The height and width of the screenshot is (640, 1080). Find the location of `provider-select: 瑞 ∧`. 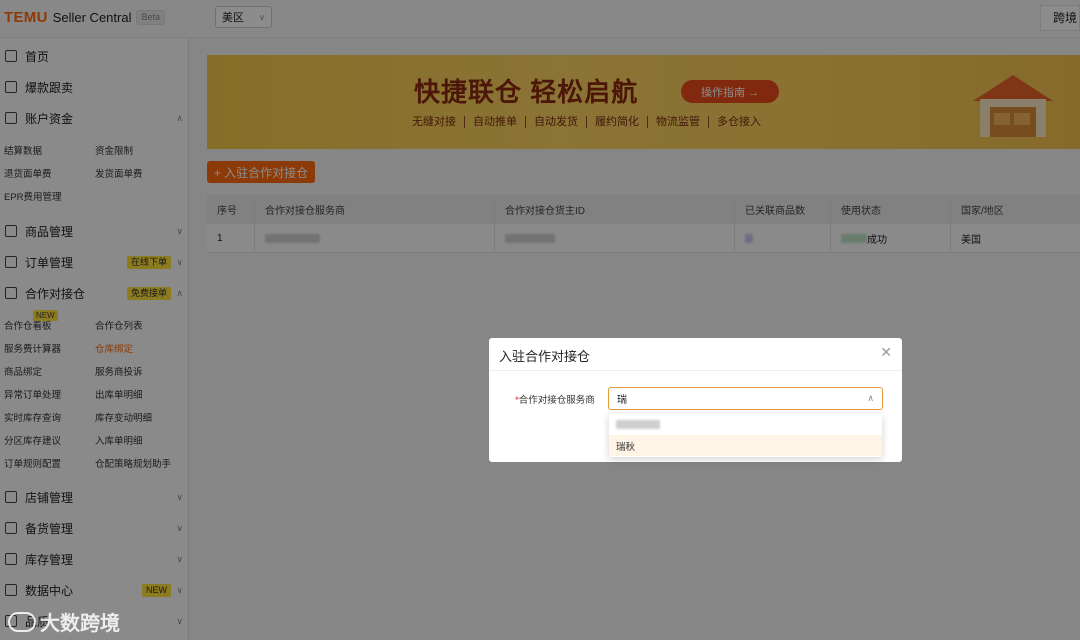

provider-select: 瑞 ∧ is located at coordinates (745, 398).